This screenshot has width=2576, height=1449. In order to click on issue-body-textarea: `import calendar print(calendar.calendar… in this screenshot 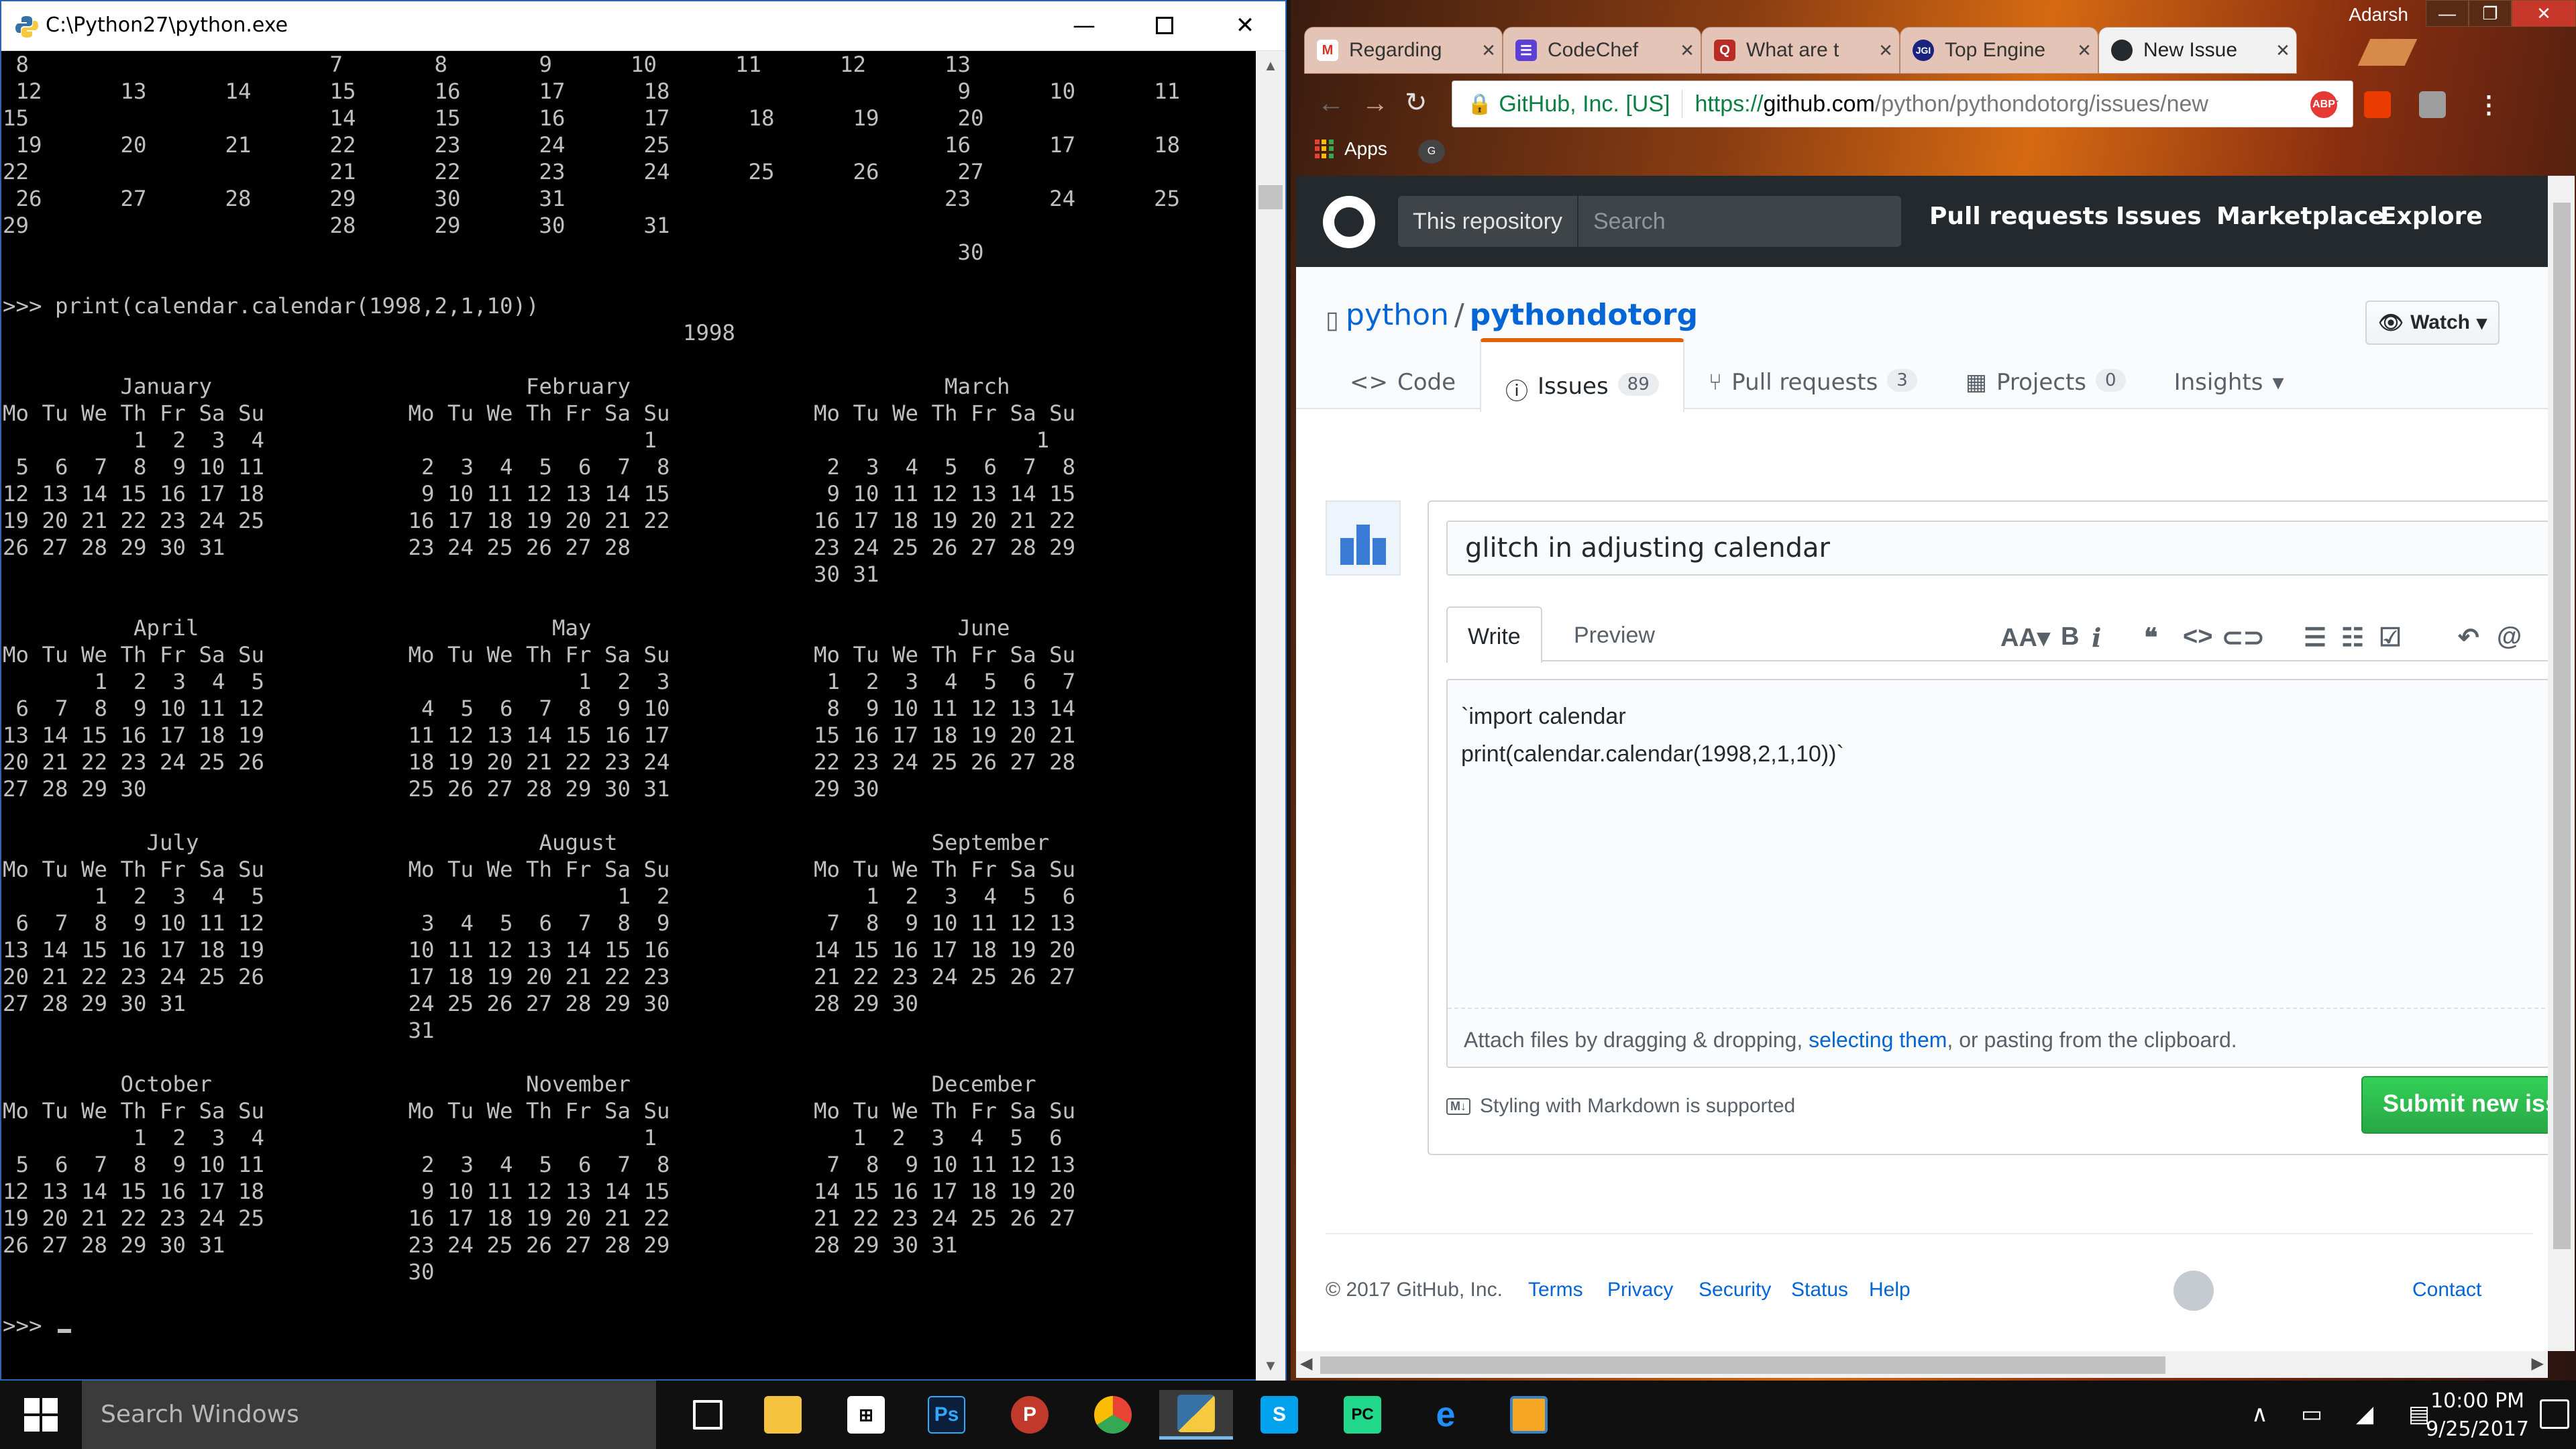, I will do `click(1997, 873)`.